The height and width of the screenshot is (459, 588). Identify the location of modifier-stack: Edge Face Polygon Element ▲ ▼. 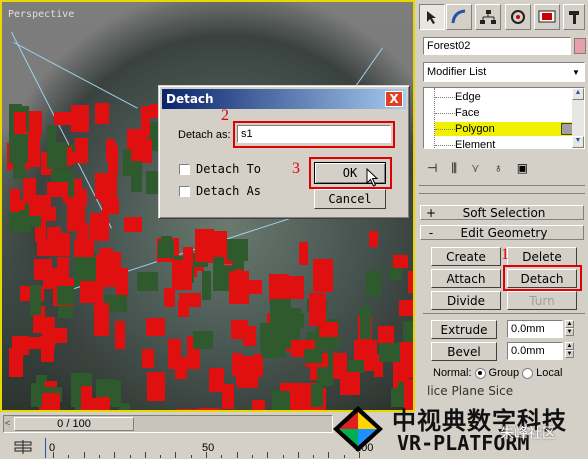
(504, 118).